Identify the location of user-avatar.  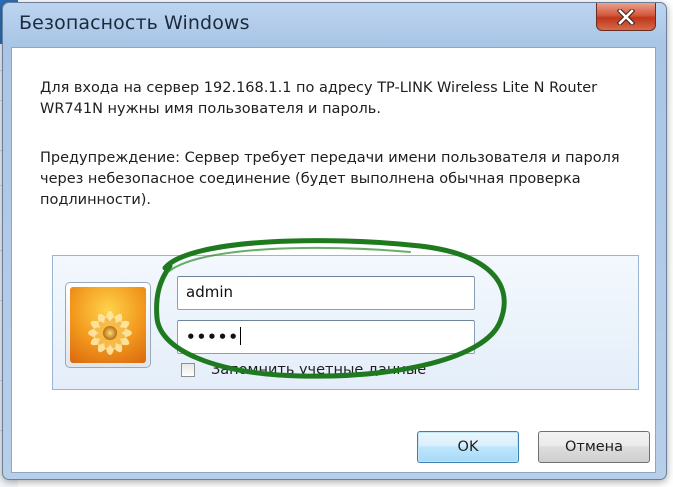
(108, 325).